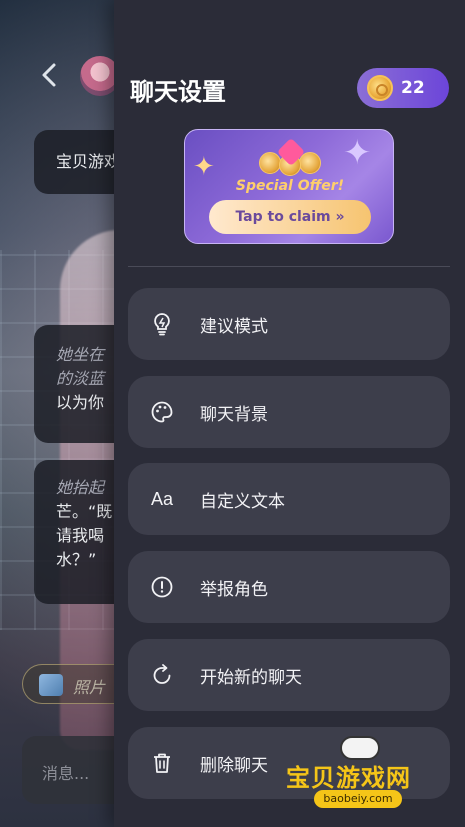  I want to click on watermark-url: baobeiy.com, so click(358, 799).